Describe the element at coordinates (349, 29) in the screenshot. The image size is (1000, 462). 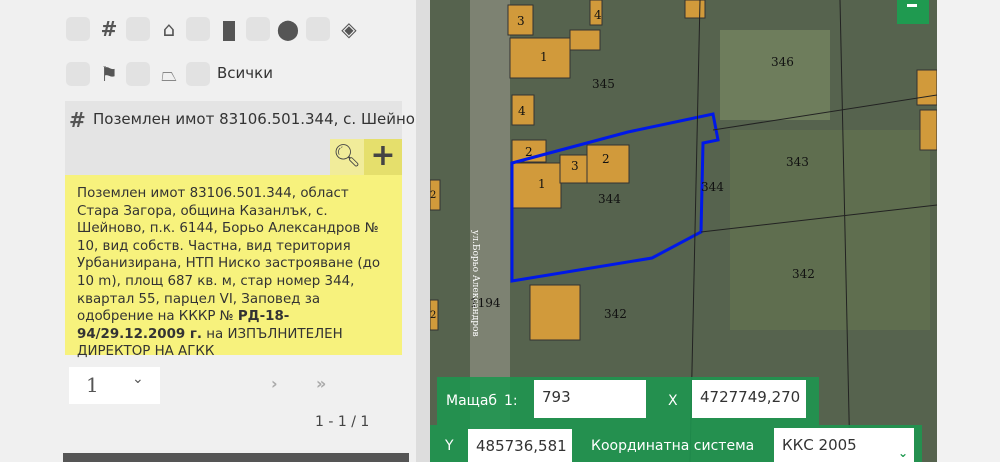
I see `layers-icon: ◈` at that location.